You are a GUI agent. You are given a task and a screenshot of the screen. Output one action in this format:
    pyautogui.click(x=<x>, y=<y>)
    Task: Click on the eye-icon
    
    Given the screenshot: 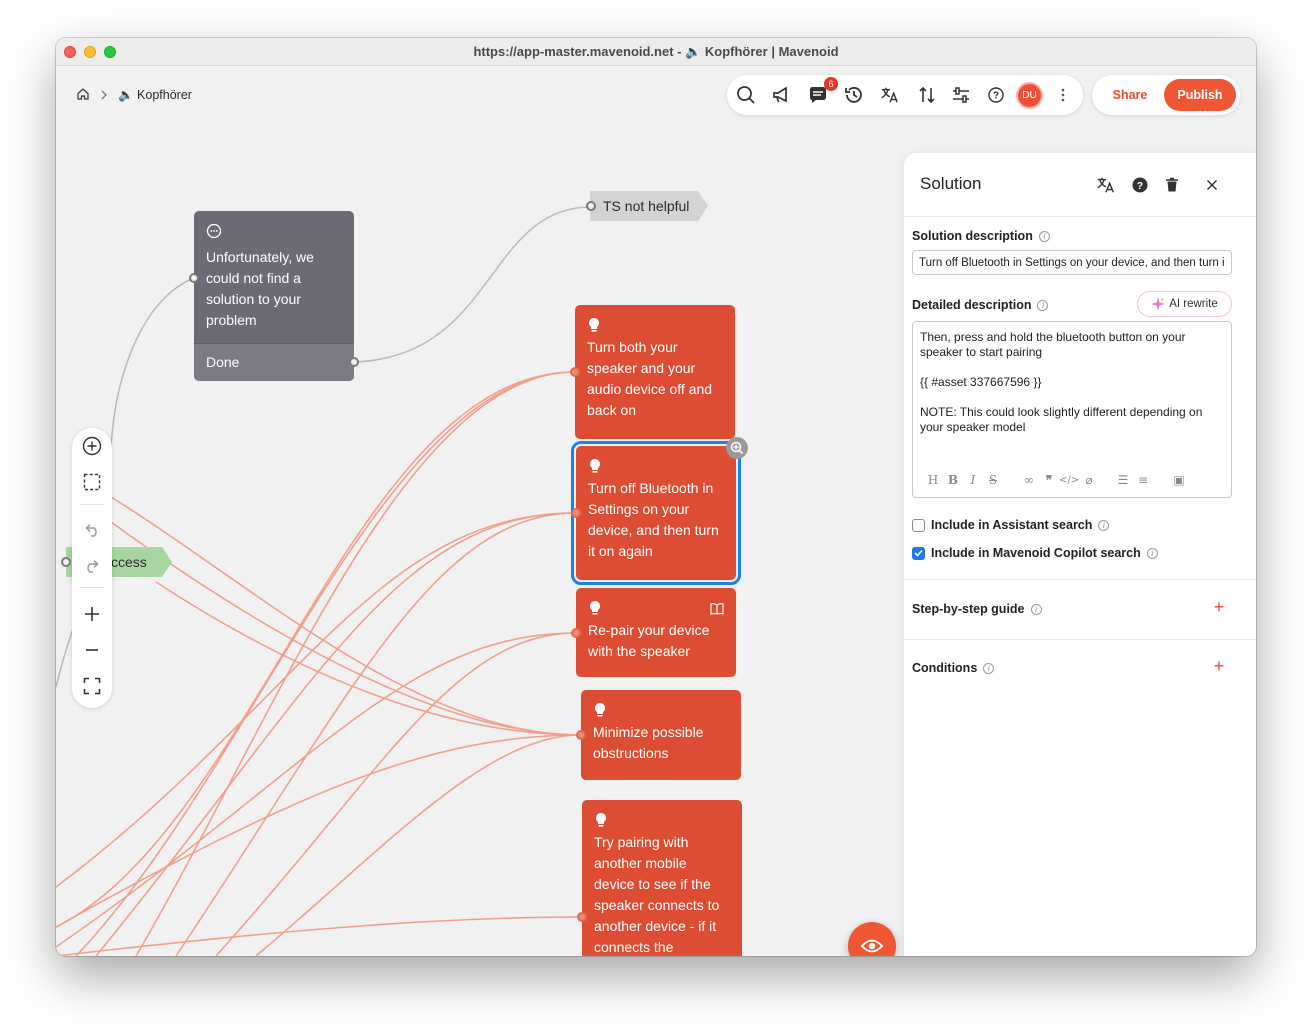 What is the action you would take?
    pyautogui.click(x=872, y=946)
    